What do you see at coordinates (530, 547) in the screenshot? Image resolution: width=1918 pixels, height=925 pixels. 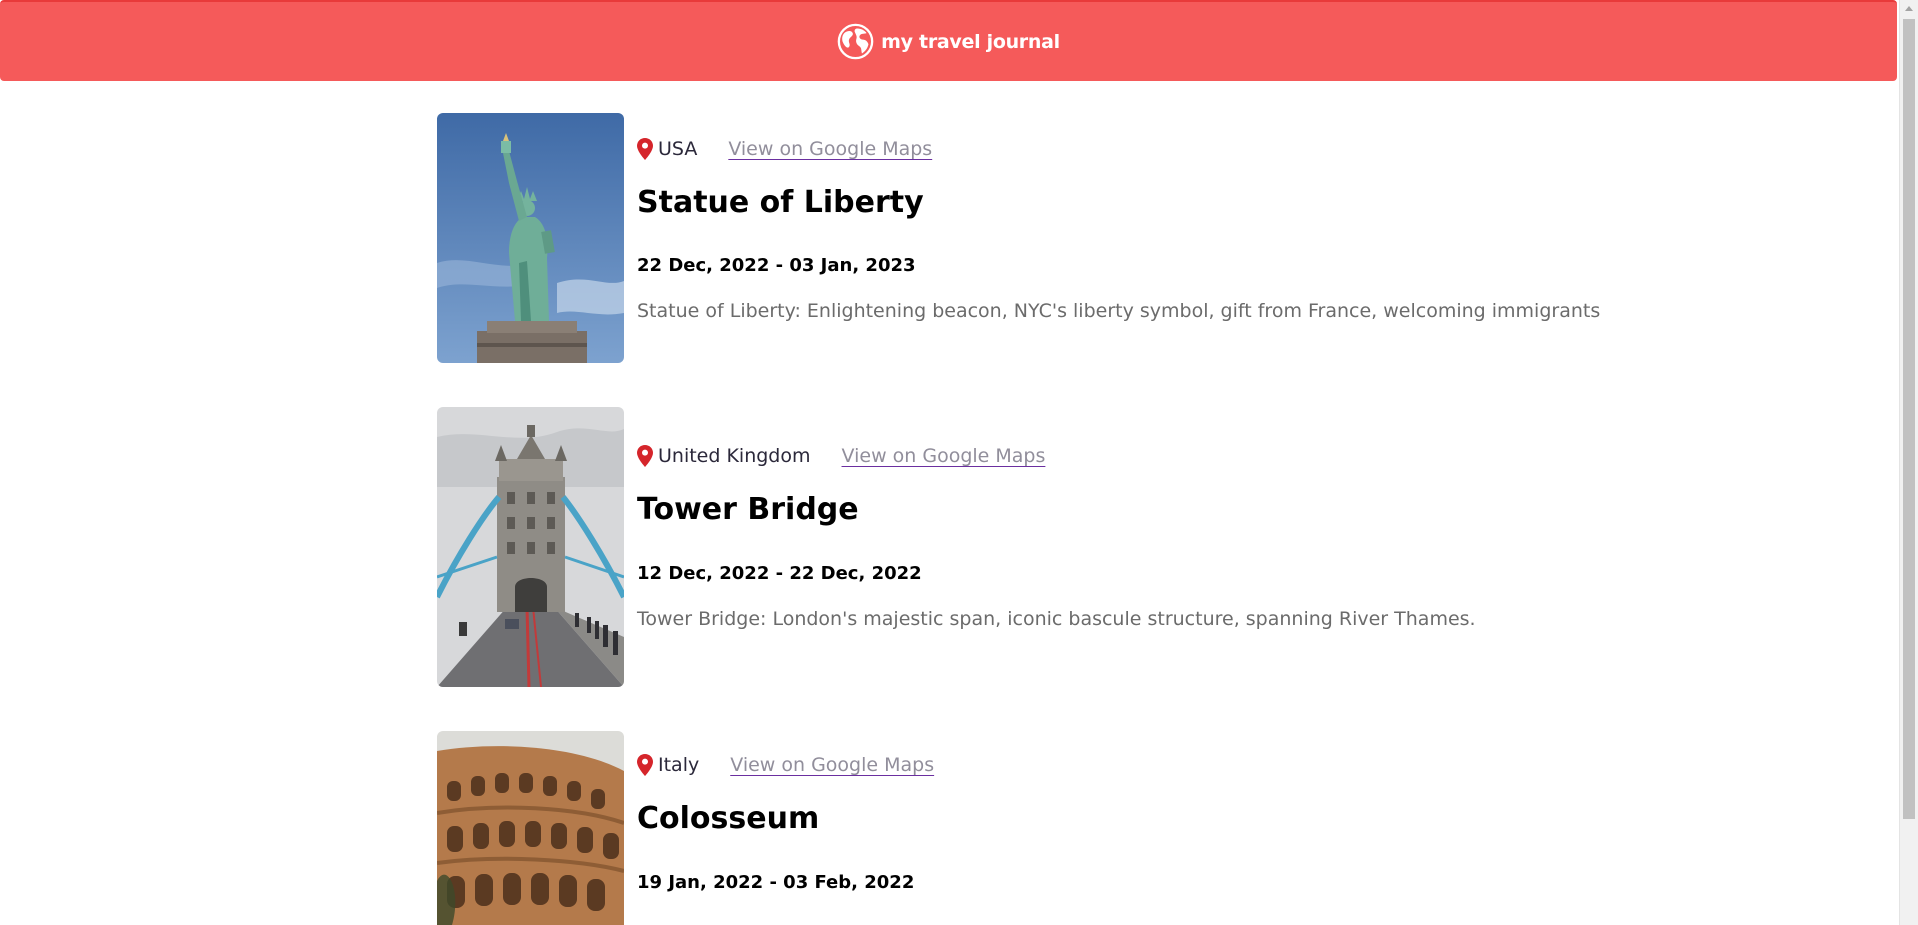 I see `tower-bridge-photo` at bounding box center [530, 547].